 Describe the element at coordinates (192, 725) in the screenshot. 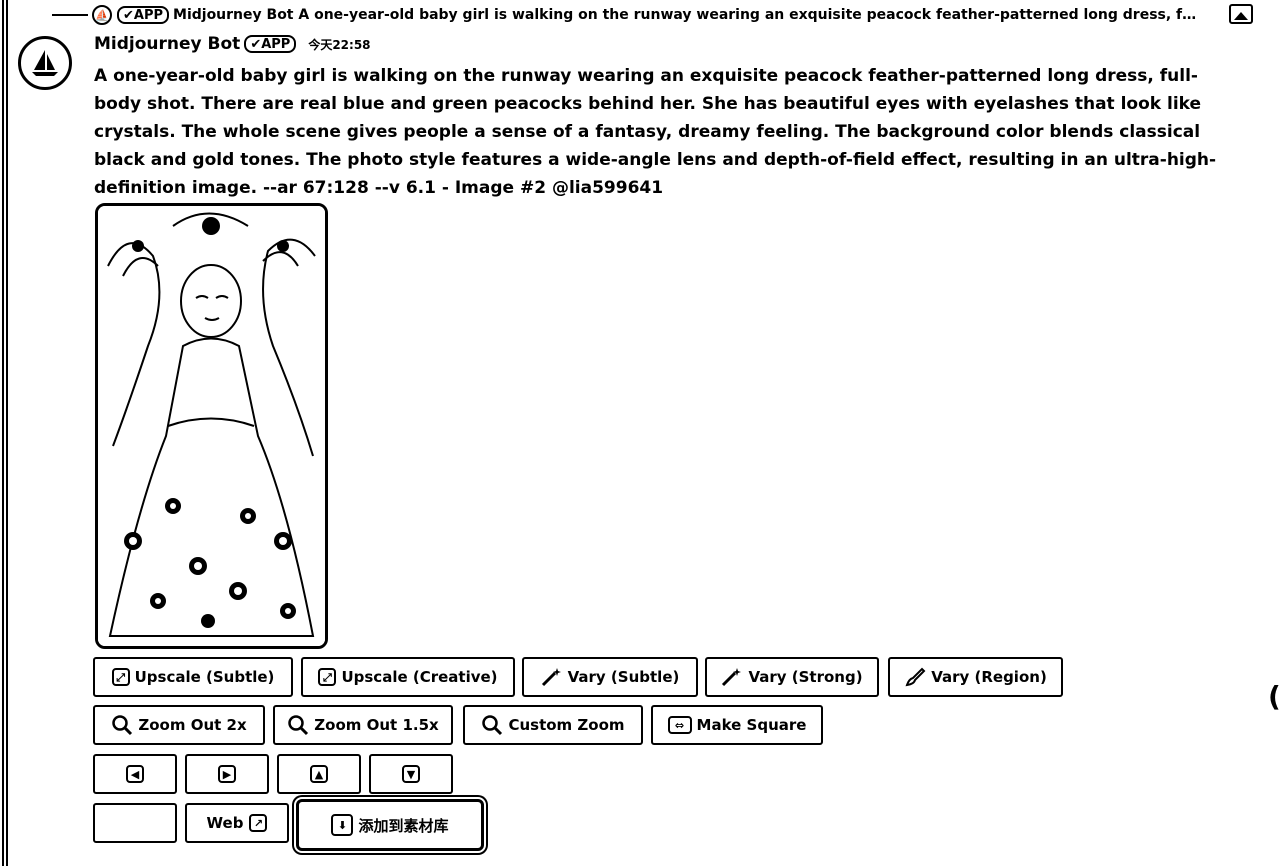

I see `zoom-out-2x-label: Zoom Out 2x` at that location.